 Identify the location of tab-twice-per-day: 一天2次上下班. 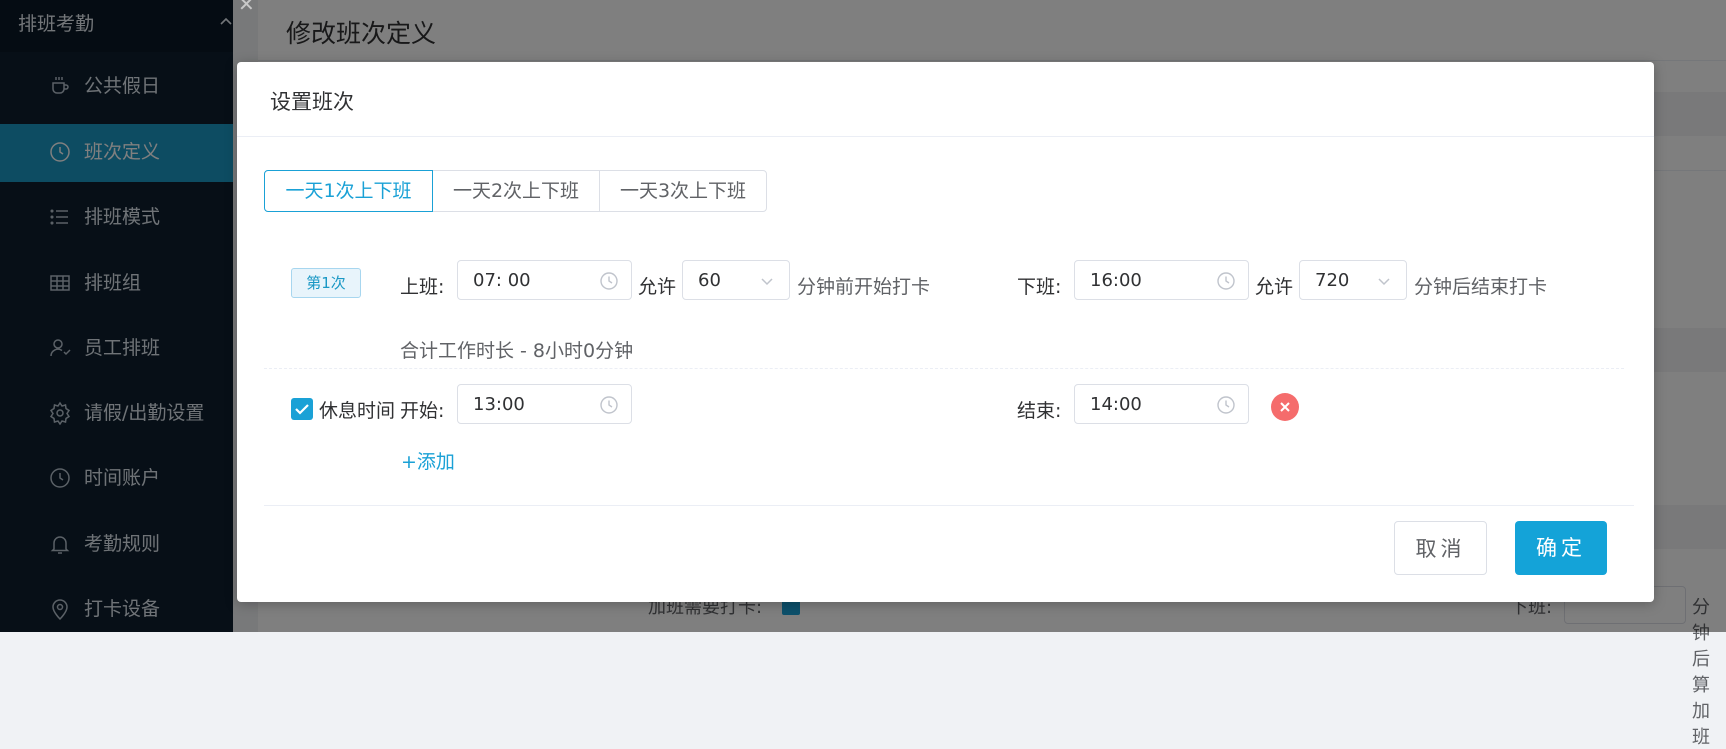
(516, 191).